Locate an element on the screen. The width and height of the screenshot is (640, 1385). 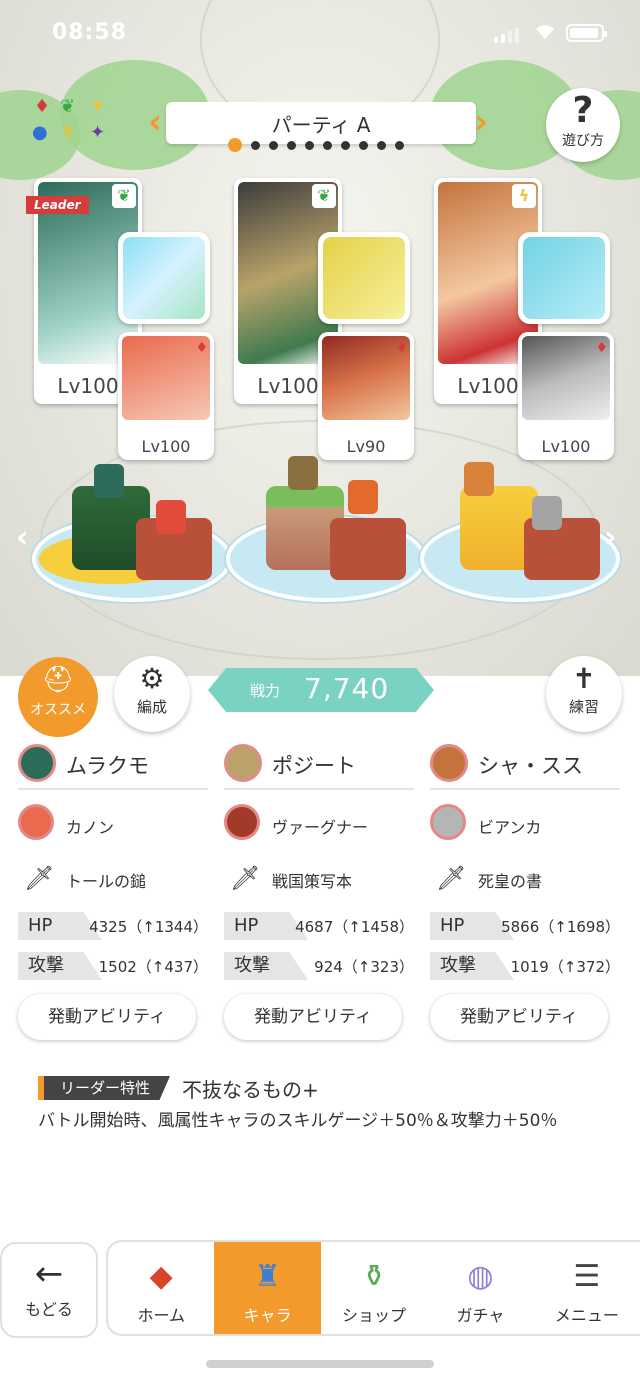
attack-value: 924（↑323） is located at coordinates (364, 967).